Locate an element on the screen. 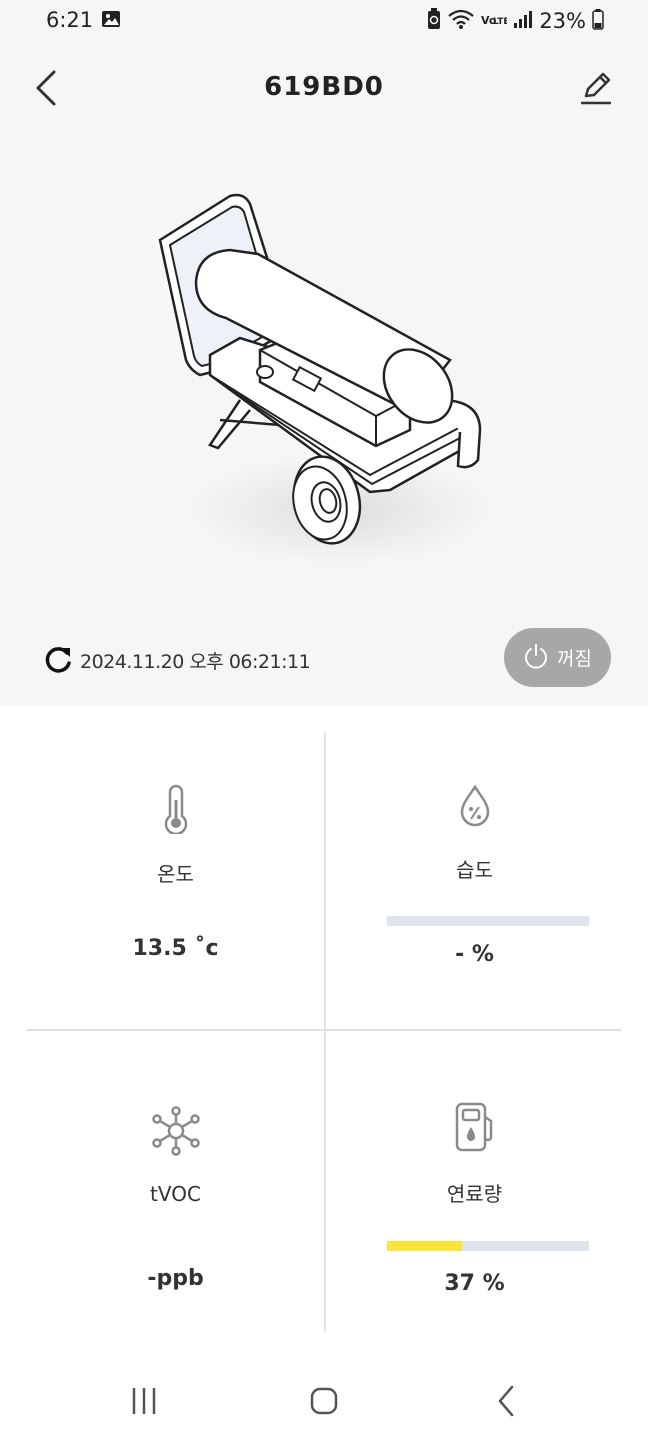  thermometer-icon is located at coordinates (176, 811).